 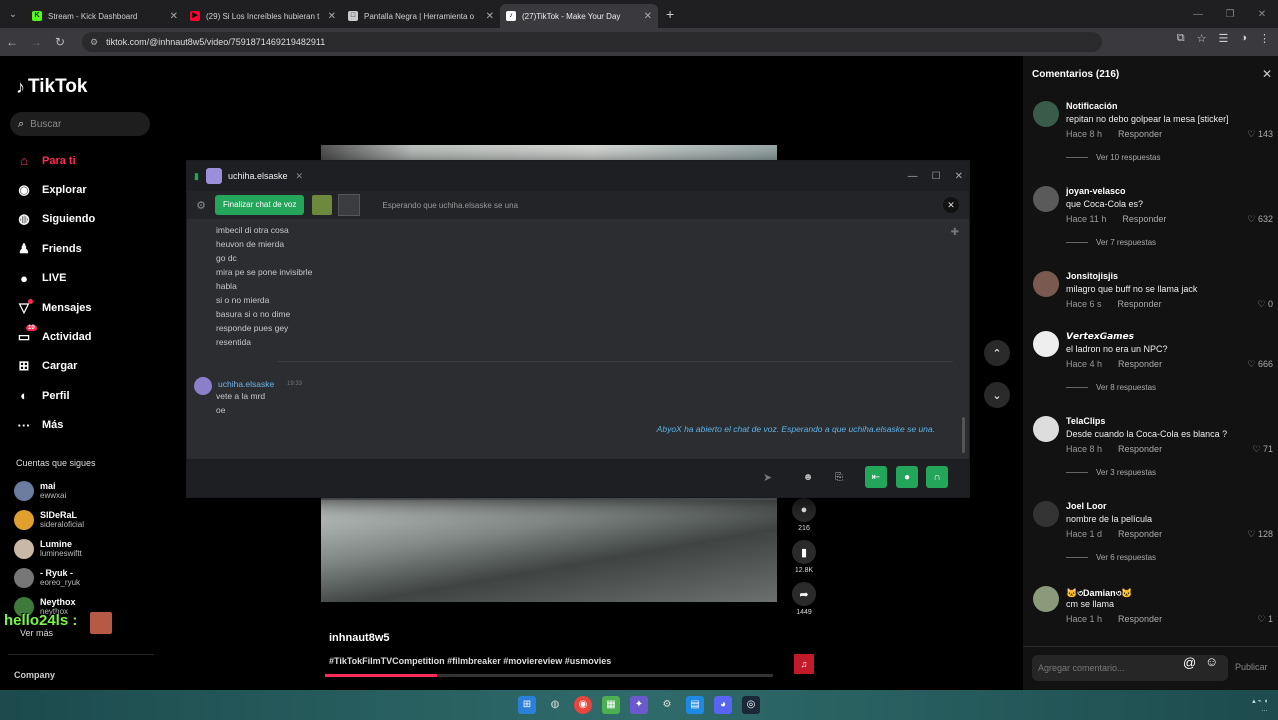 I want to click on comment-author: TelaClips, so click(x=1085, y=421).